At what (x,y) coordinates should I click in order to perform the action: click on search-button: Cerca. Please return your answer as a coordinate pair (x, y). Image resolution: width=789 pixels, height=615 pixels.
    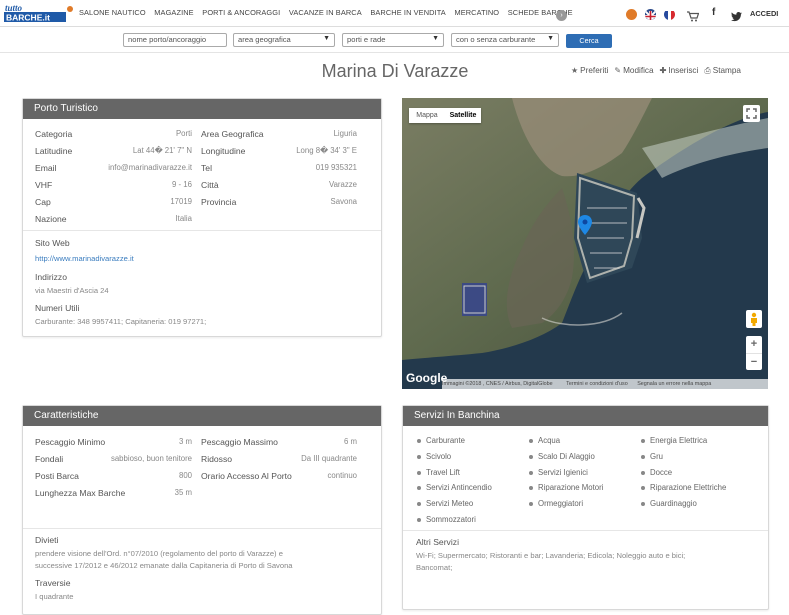
    Looking at the image, I should click on (589, 41).